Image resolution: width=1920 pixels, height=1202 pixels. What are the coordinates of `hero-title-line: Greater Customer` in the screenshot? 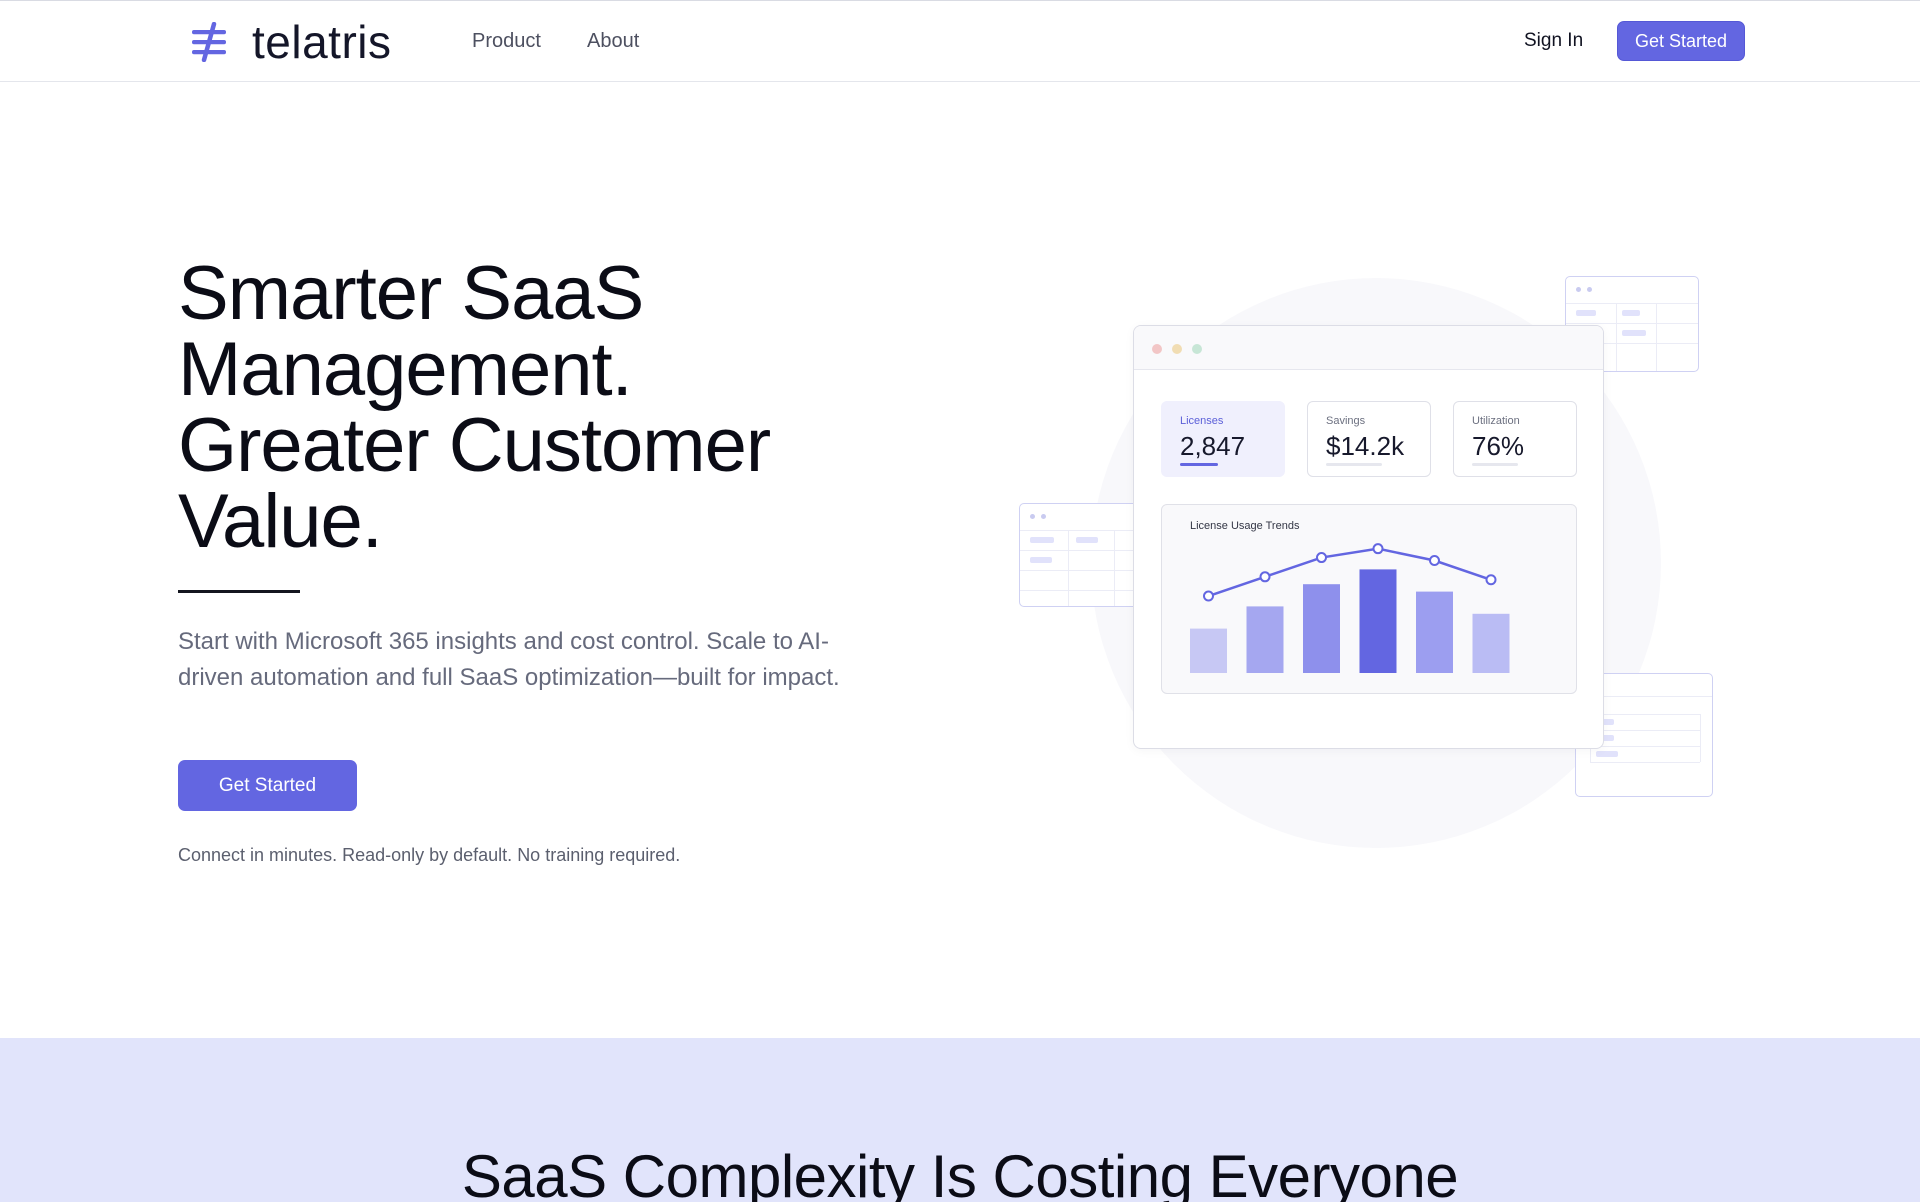 It's located at (474, 445).